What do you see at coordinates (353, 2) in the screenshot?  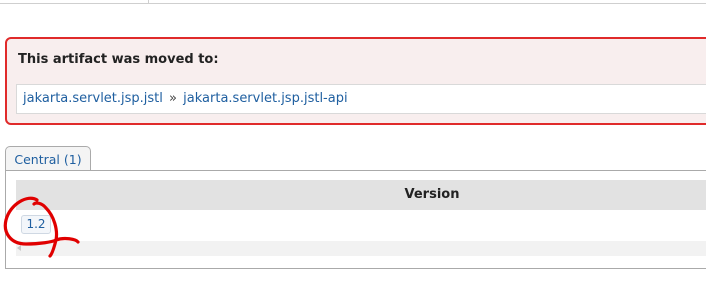 I see `top-divider` at bounding box center [353, 2].